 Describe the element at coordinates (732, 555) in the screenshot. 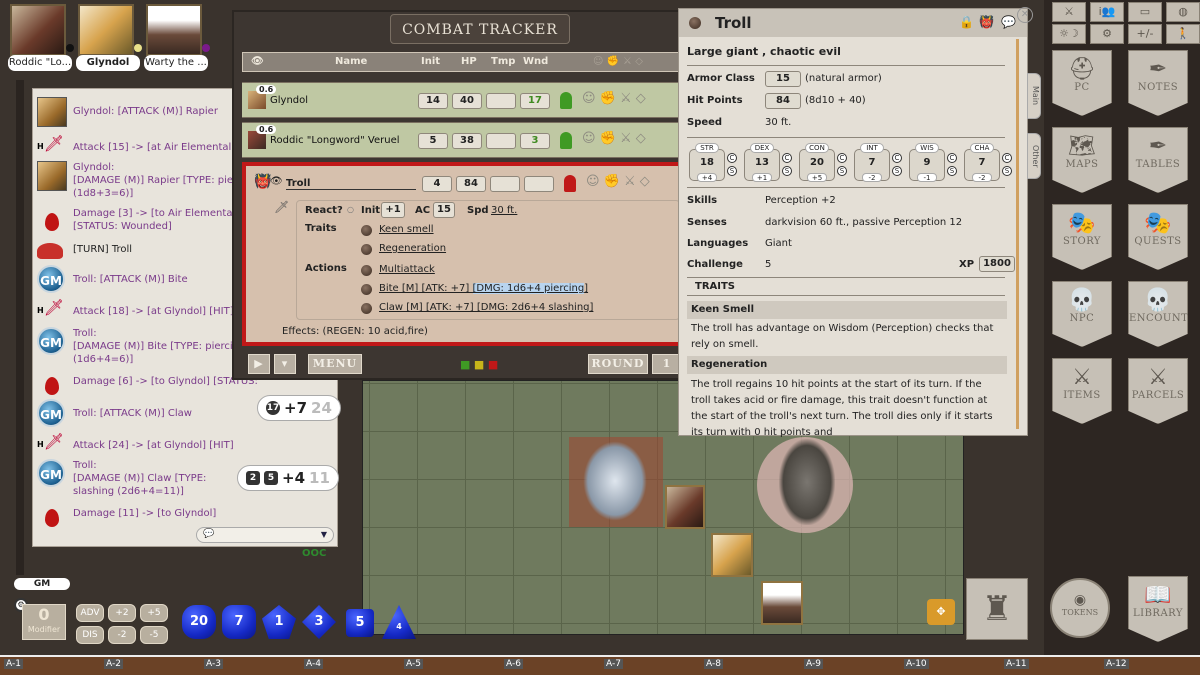

I see `glyndol-map-token` at that location.